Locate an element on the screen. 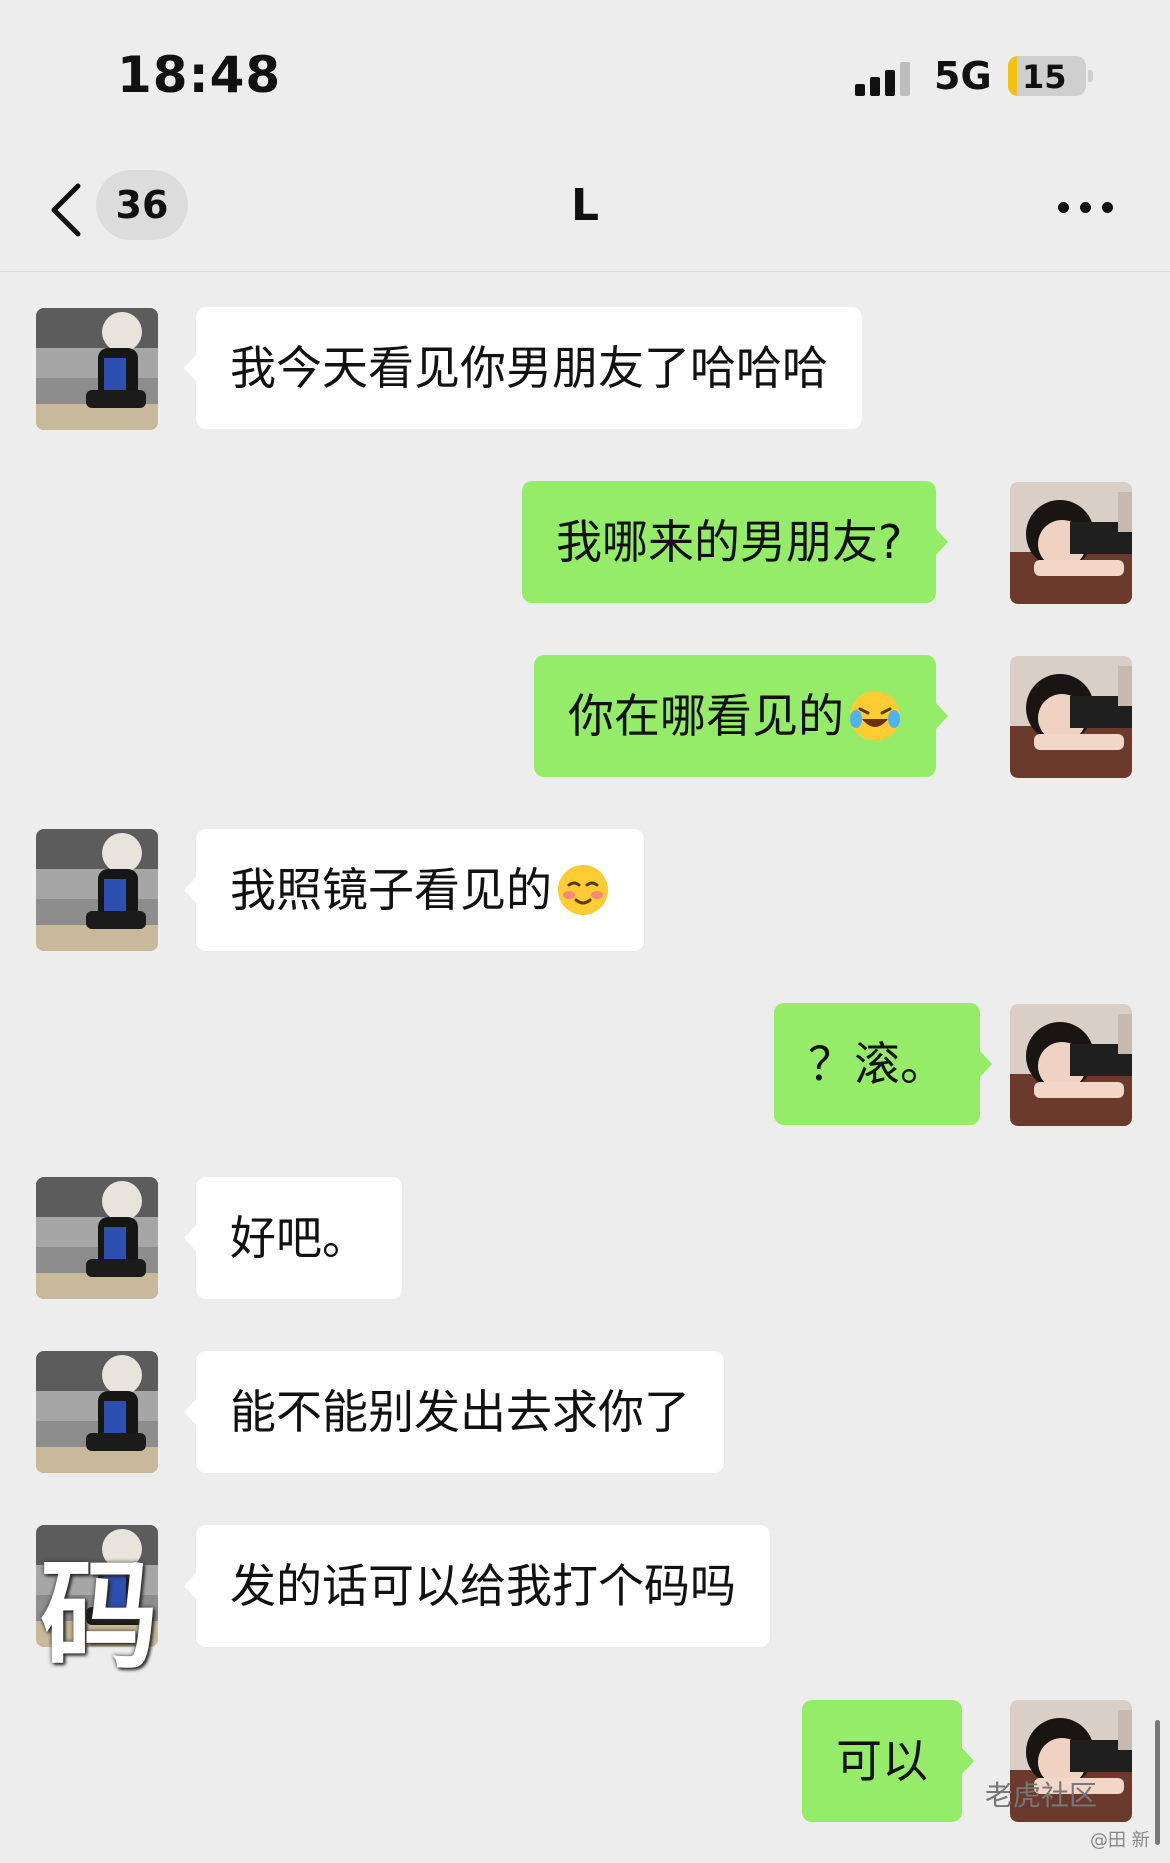  incoming-bubble: 我今天看见你男朋友了哈哈哈 is located at coordinates (523, 368).